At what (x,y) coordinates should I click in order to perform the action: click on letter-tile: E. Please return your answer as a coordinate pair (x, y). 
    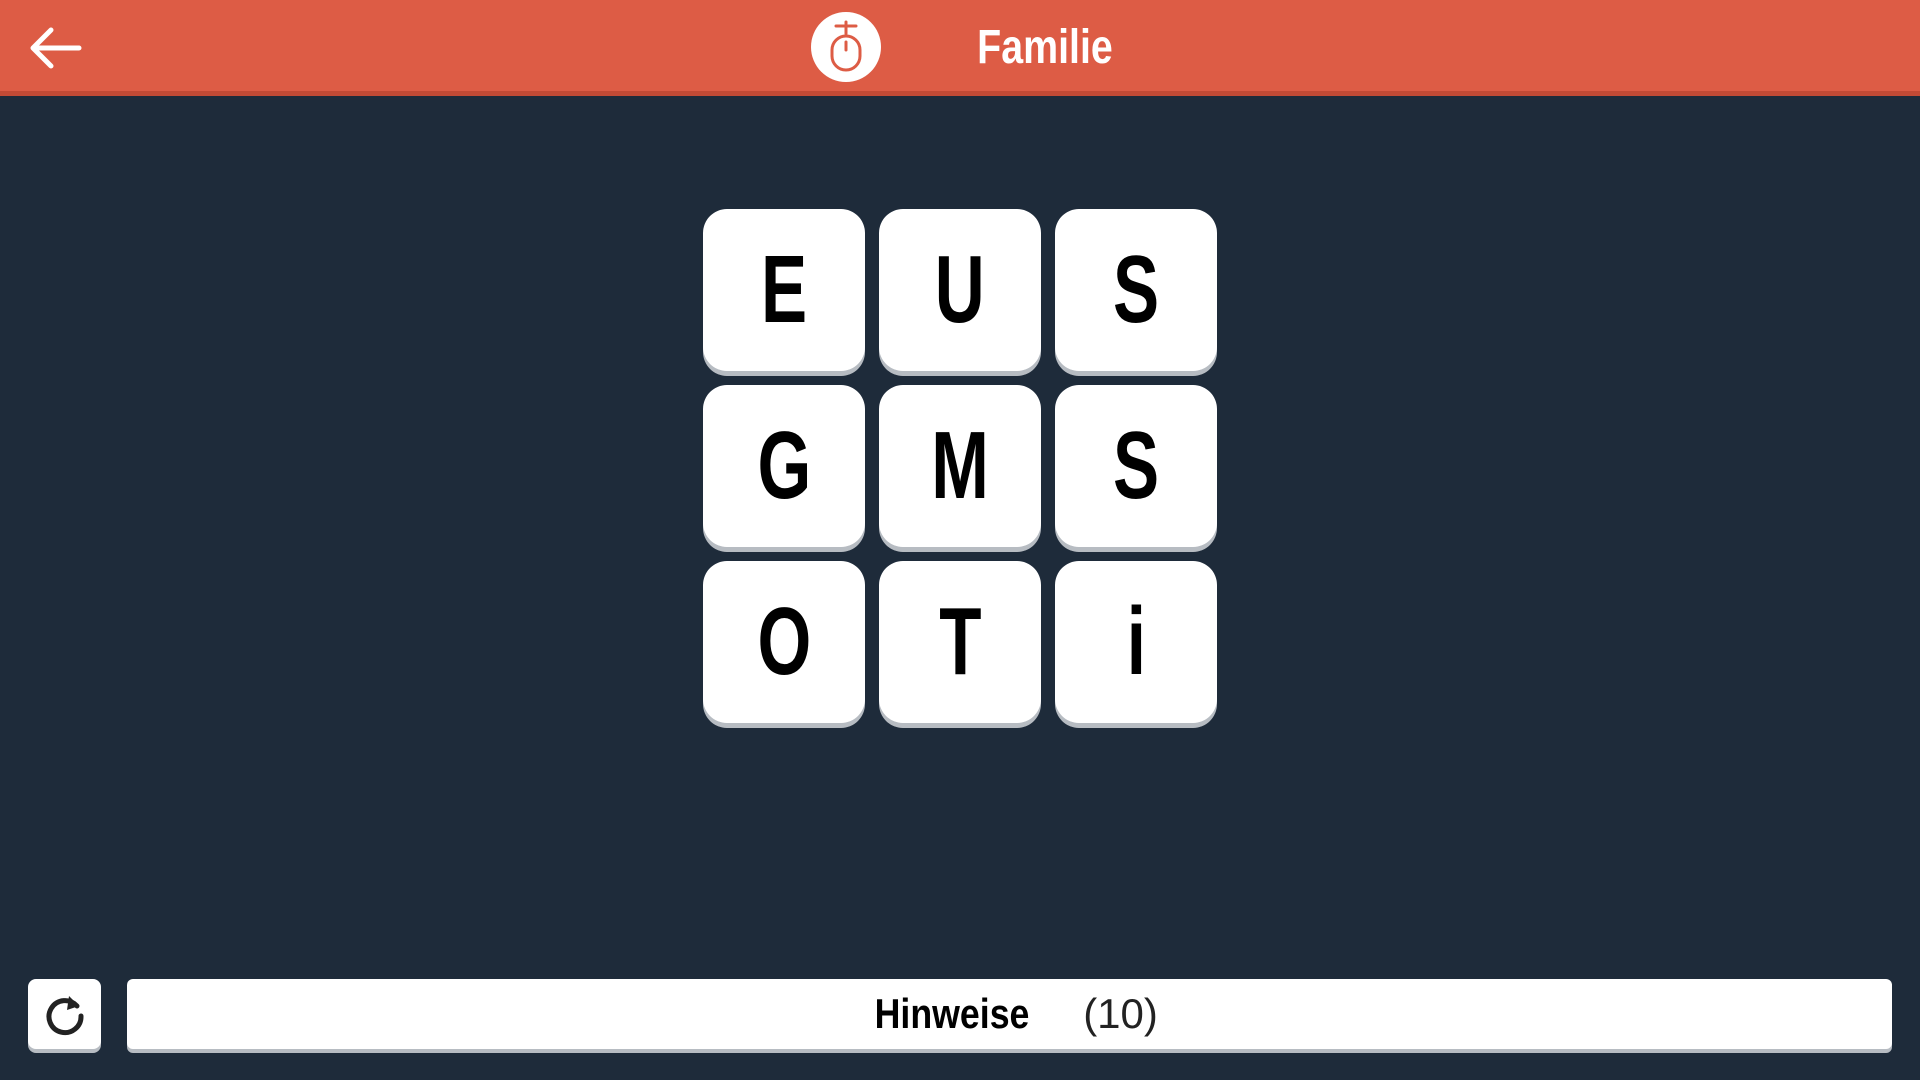
    Looking at the image, I should click on (784, 290).